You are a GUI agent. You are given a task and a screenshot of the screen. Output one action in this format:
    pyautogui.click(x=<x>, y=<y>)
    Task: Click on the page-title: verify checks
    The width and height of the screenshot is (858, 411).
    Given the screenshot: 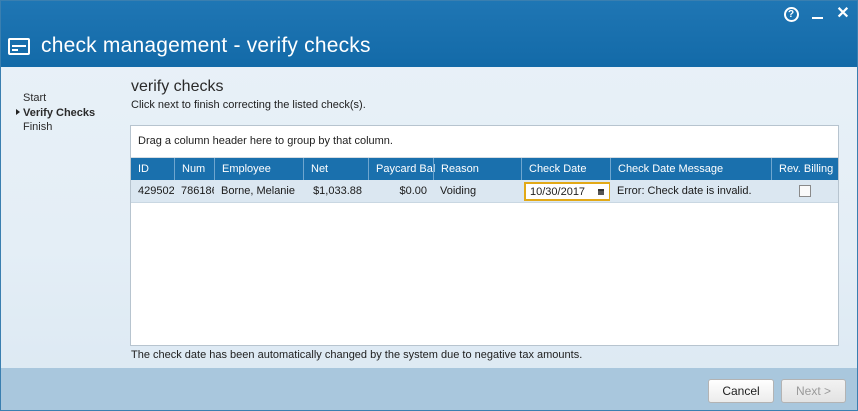 What is the action you would take?
    pyautogui.click(x=177, y=86)
    